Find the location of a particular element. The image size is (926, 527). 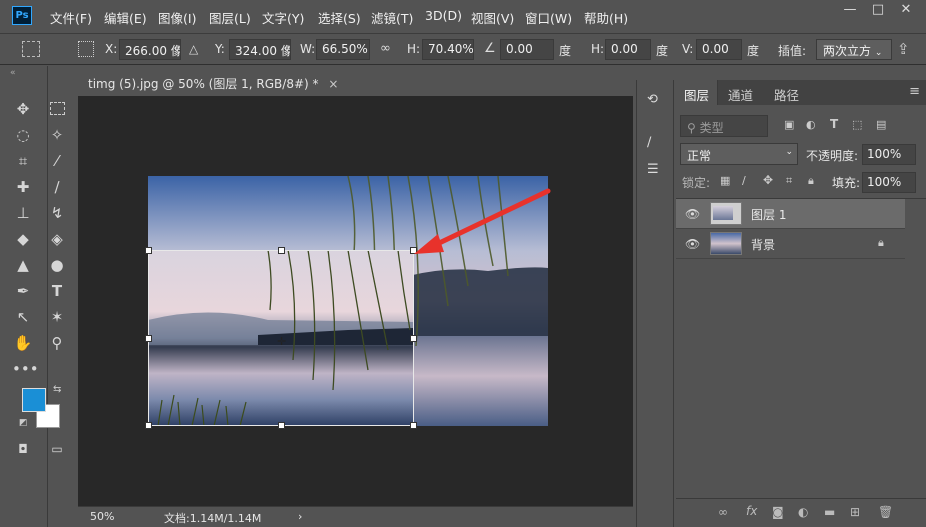

opacity-field: 100% is located at coordinates (889, 154).